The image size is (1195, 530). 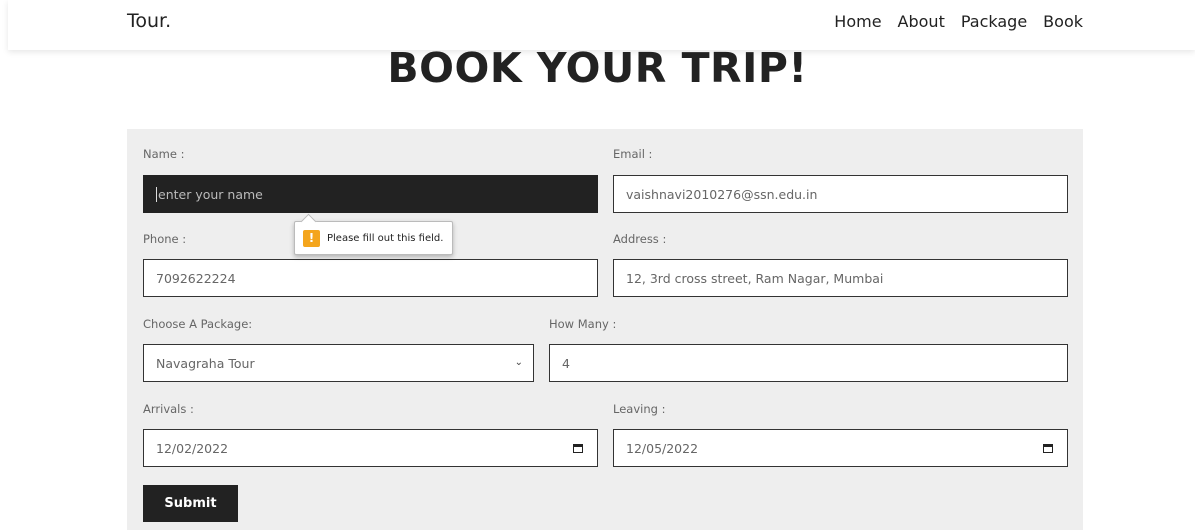 I want to click on nav-home: Home, so click(x=857, y=21).